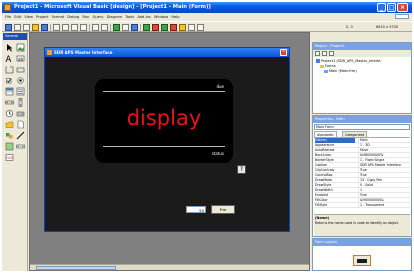  What do you see at coordinates (9, 91) in the screenshot?
I see `combobox-icon` at bounding box center [9, 91].